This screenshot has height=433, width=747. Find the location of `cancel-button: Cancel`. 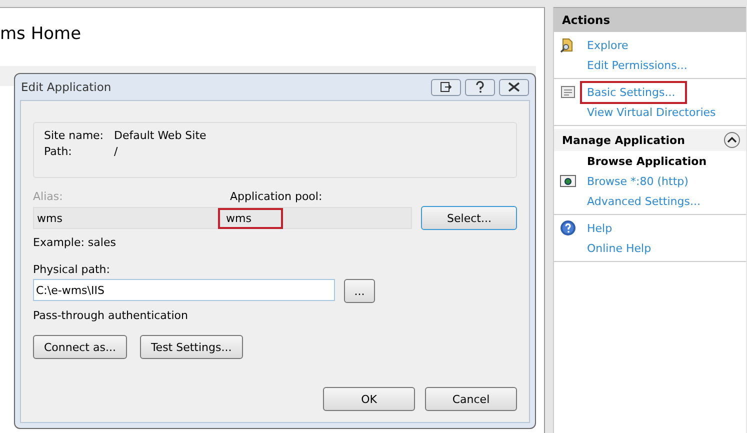

cancel-button: Cancel is located at coordinates (471, 399).